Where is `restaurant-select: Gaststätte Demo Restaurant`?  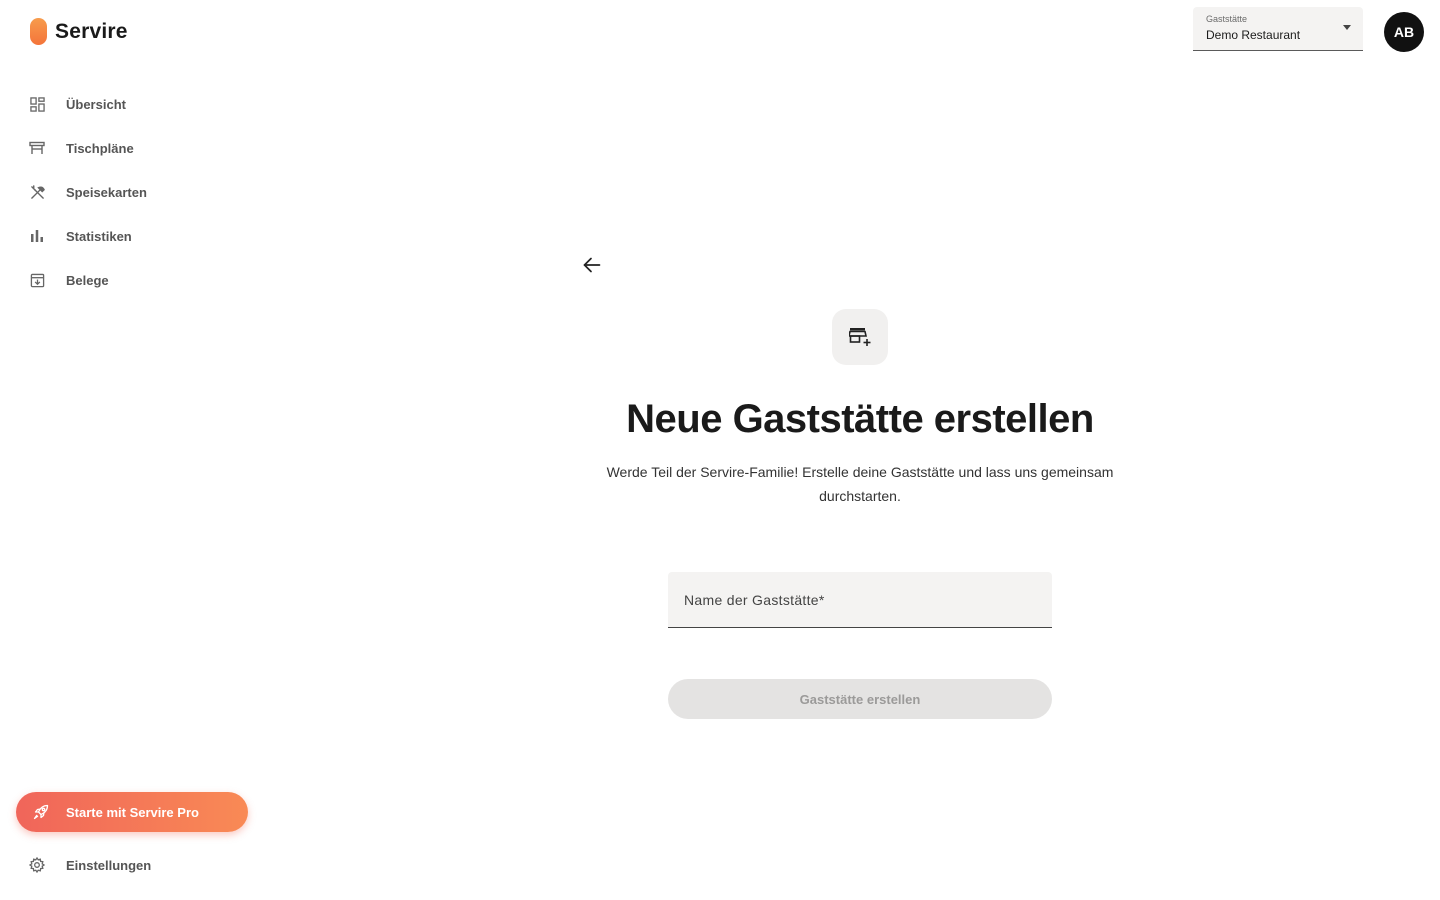
restaurant-select: Gaststätte Demo Restaurant is located at coordinates (1278, 29).